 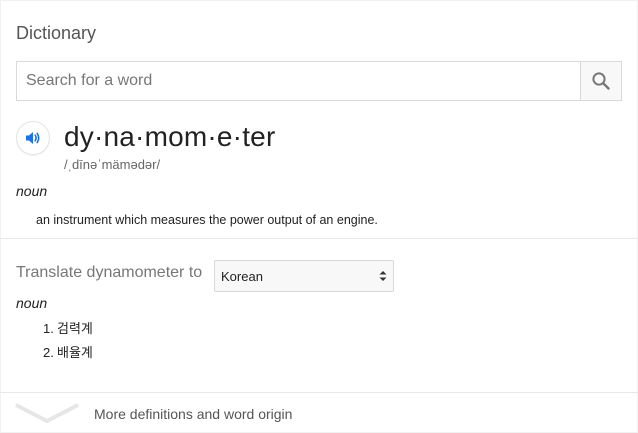 I want to click on list-item: 2. 배율계, so click(x=68, y=356).